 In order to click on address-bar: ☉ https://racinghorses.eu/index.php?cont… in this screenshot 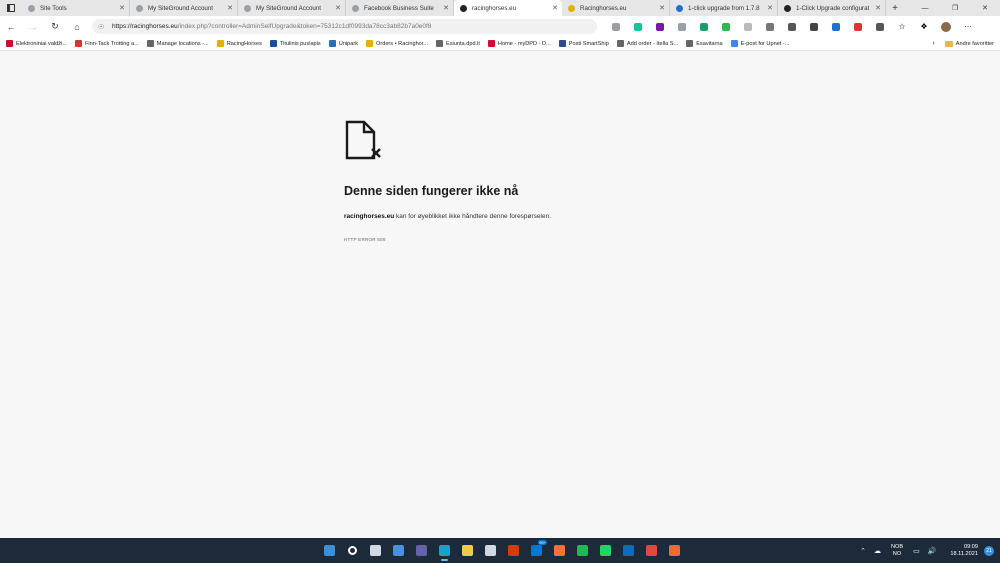, I will do `click(344, 26)`.